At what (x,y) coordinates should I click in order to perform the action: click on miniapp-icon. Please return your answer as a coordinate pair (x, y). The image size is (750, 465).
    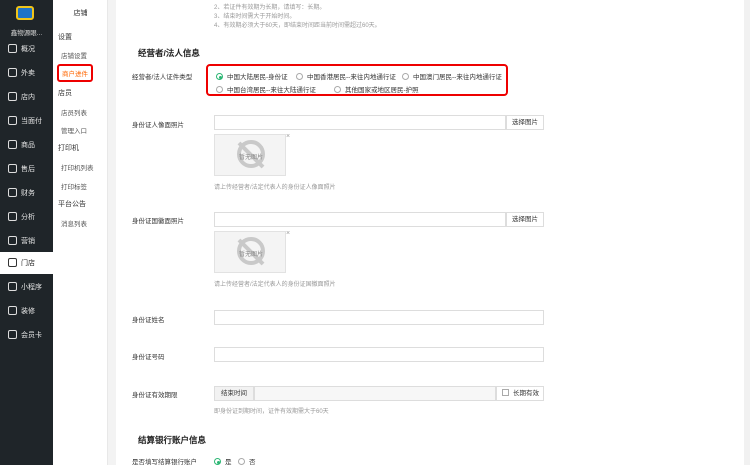
    Looking at the image, I should click on (12, 286).